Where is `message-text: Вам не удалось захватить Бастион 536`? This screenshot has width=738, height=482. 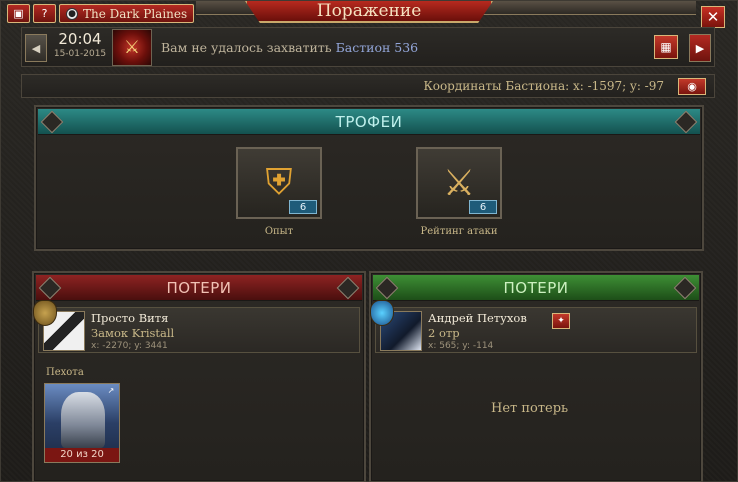 message-text: Вам не удалось захватить Бастион 536 is located at coordinates (289, 47).